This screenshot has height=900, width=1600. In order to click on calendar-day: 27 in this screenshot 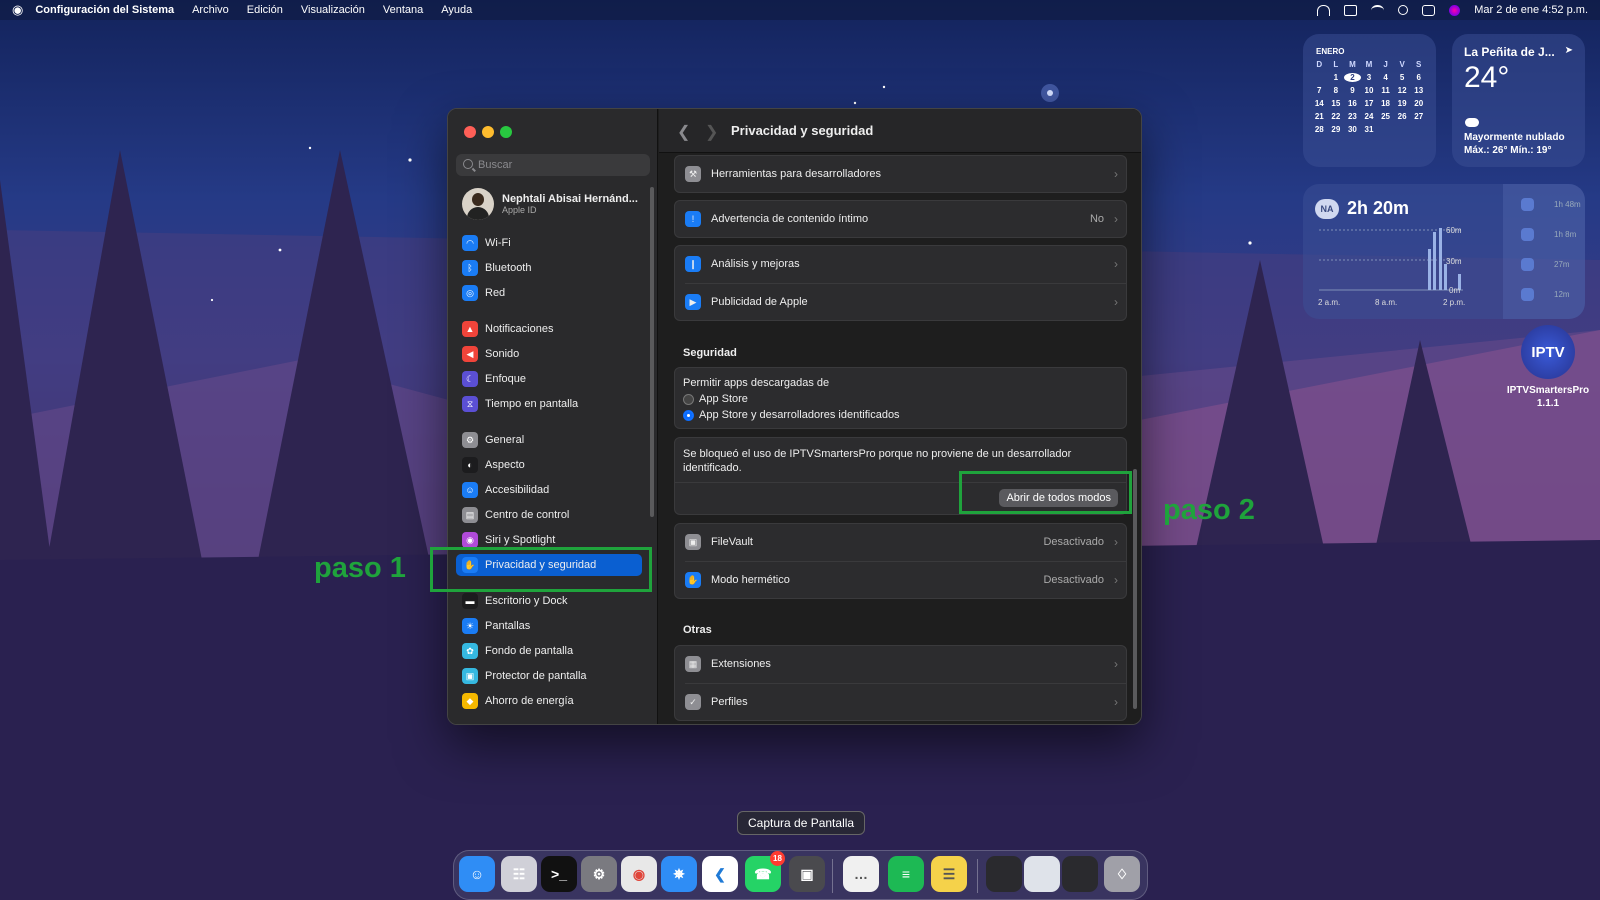, I will do `click(1418, 116)`.